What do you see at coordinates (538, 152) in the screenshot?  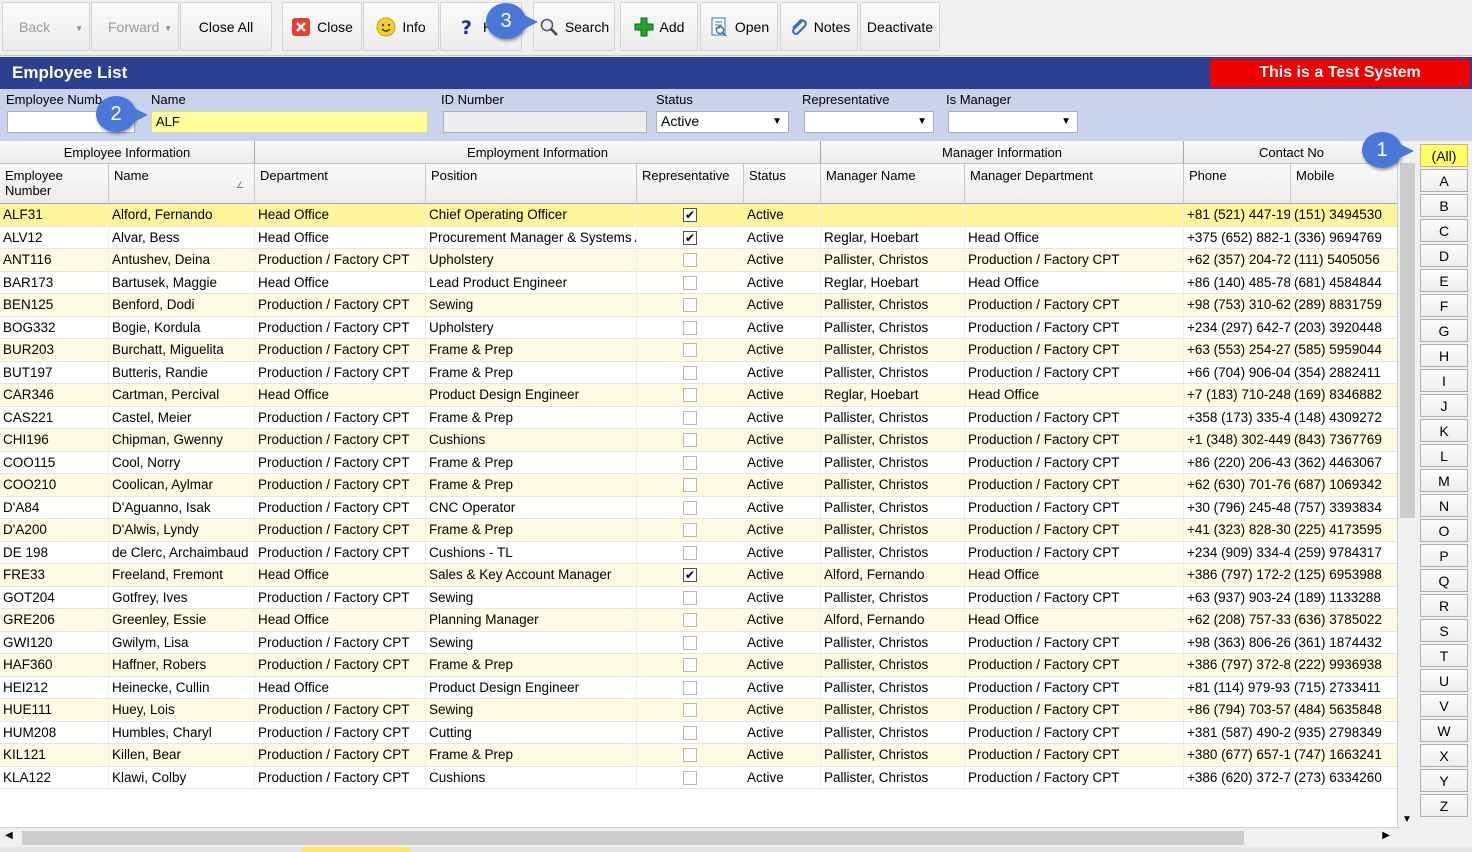 I see `group-header-employment-info: Employment Information` at bounding box center [538, 152].